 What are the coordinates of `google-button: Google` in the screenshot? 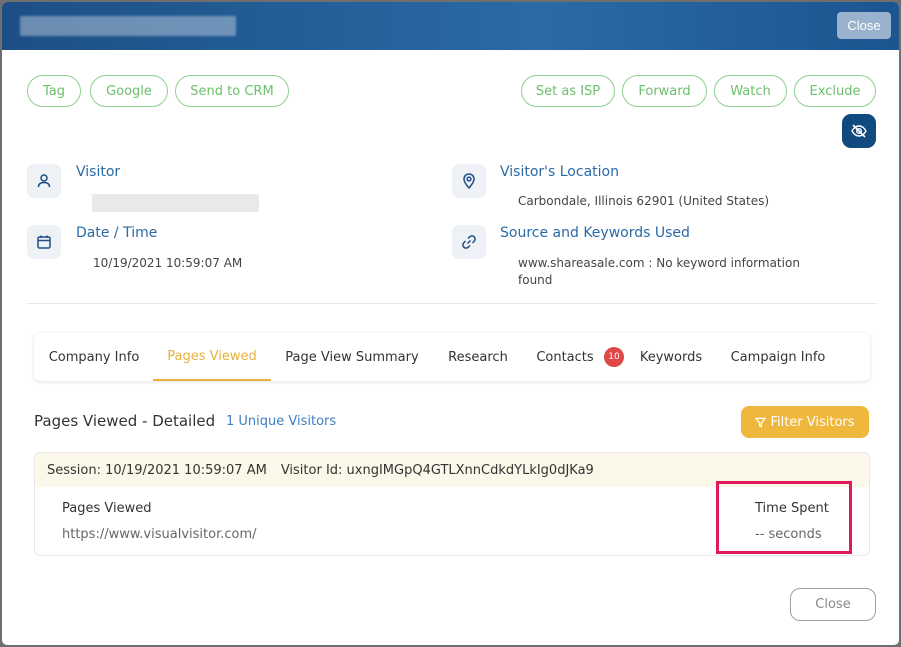 It's located at (129, 91).